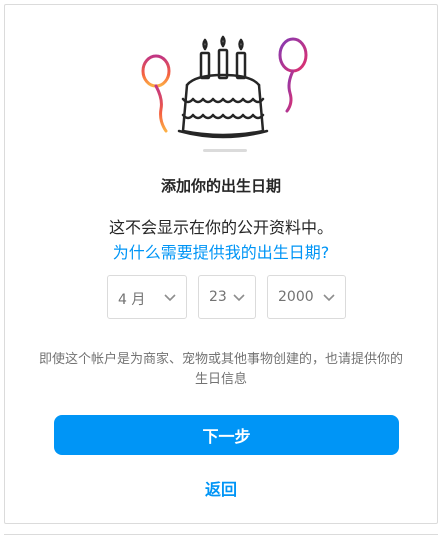 Image resolution: width=438 pixels, height=540 pixels. Describe the element at coordinates (147, 297) in the screenshot. I see `month-select: 4 月` at that location.